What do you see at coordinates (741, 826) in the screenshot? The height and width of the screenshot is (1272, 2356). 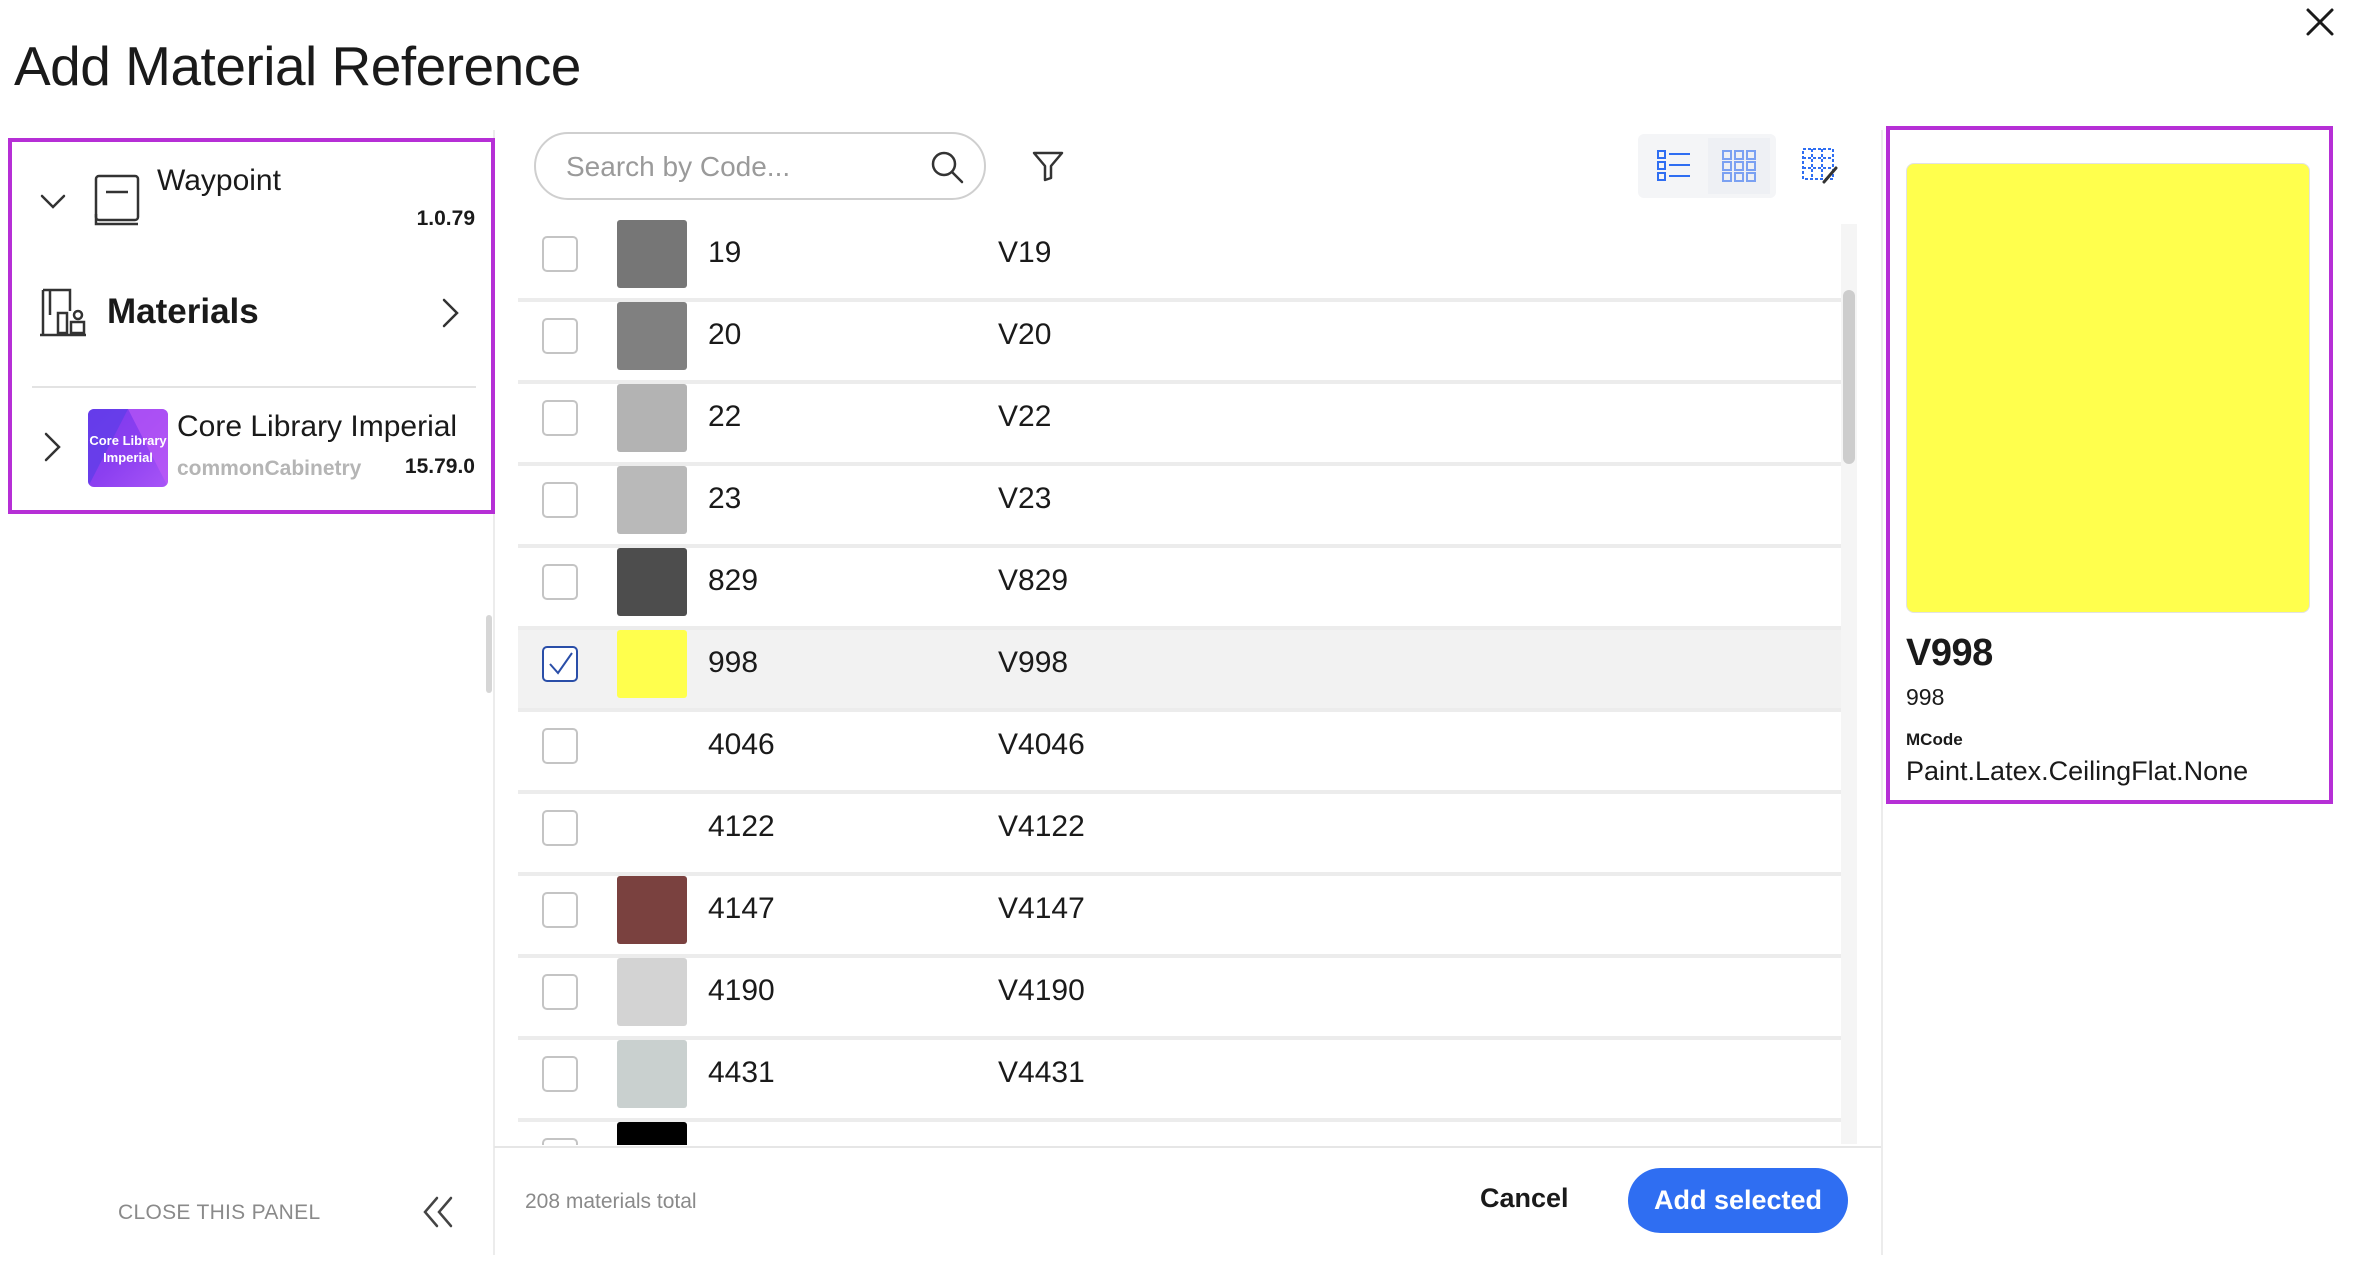 I see `material-code: 4122` at bounding box center [741, 826].